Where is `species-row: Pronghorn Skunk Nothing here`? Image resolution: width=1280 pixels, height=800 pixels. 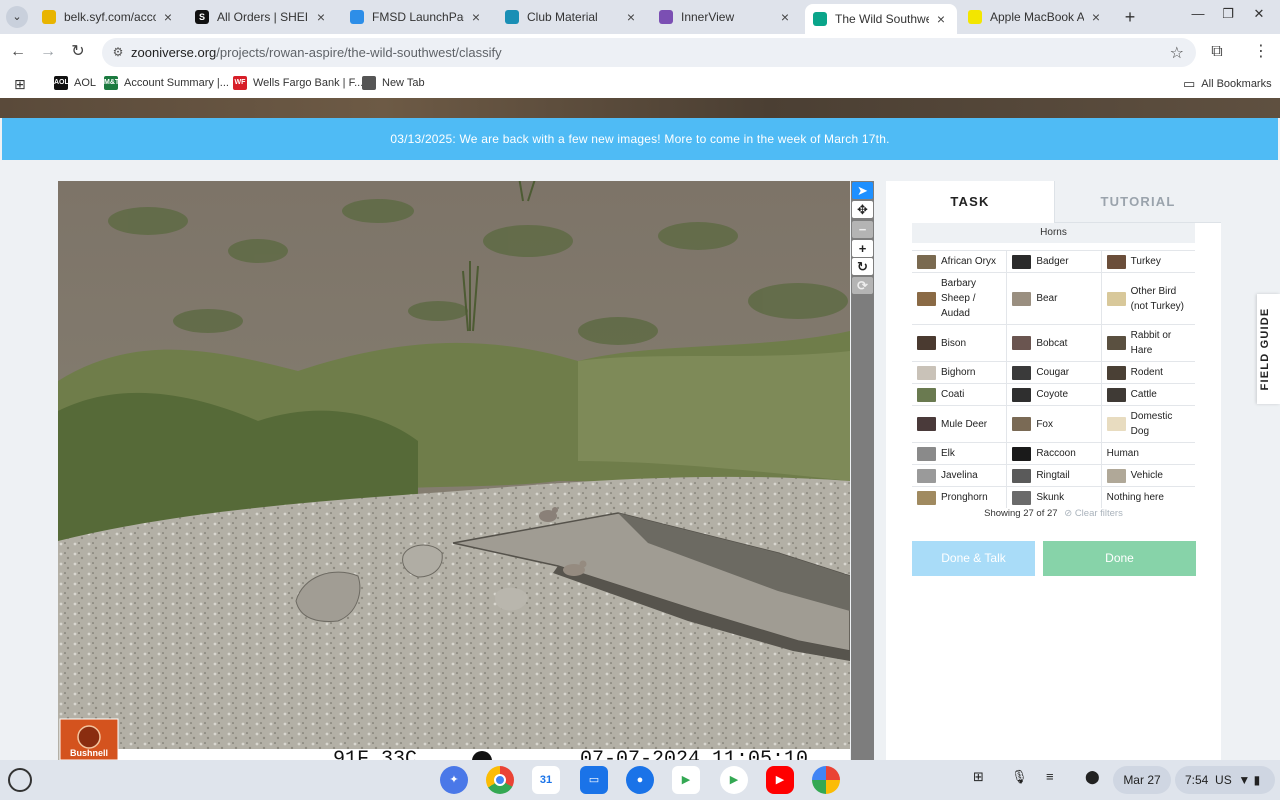 species-row: Pronghorn Skunk Nothing here is located at coordinates (1053, 497).